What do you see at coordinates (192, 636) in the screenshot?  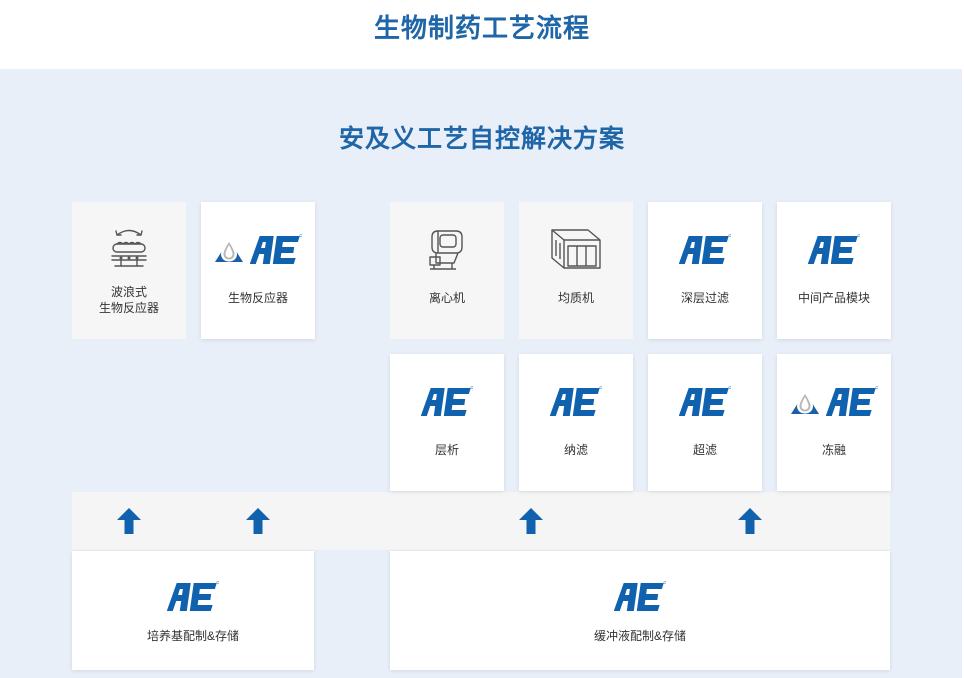 I see `block-label: 培养基配制&存储` at bounding box center [192, 636].